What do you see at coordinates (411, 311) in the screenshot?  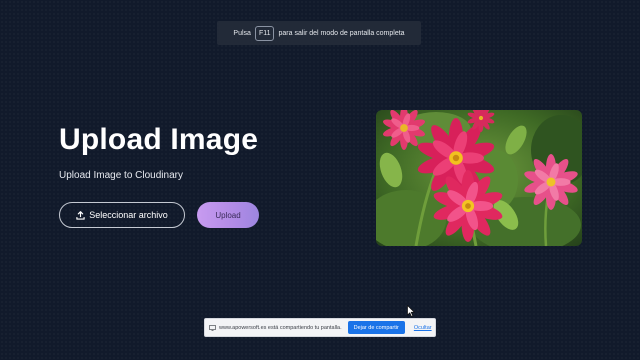 I see `mouse-cursor-icon` at bounding box center [411, 311].